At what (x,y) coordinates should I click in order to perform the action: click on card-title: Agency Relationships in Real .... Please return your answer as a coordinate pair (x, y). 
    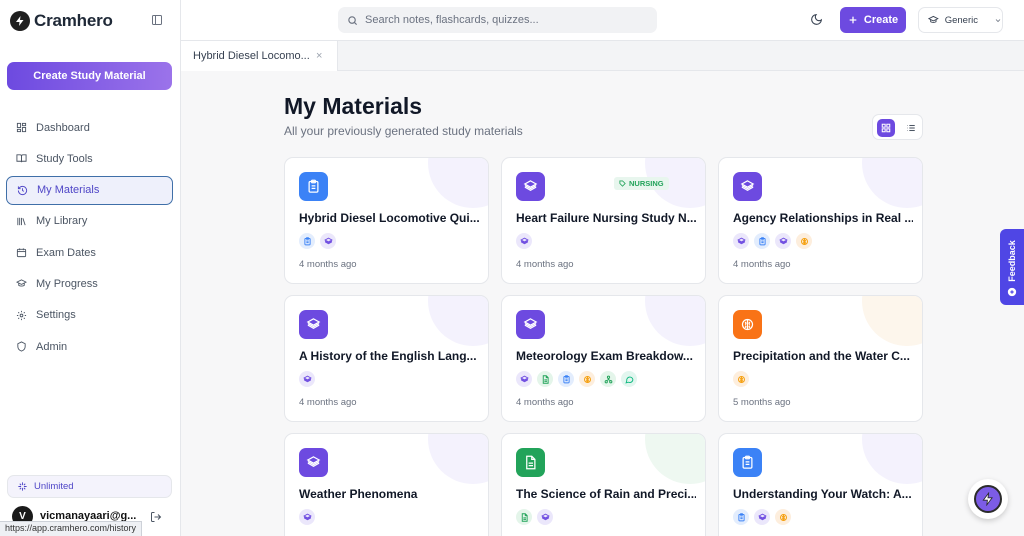
    Looking at the image, I should click on (823, 218).